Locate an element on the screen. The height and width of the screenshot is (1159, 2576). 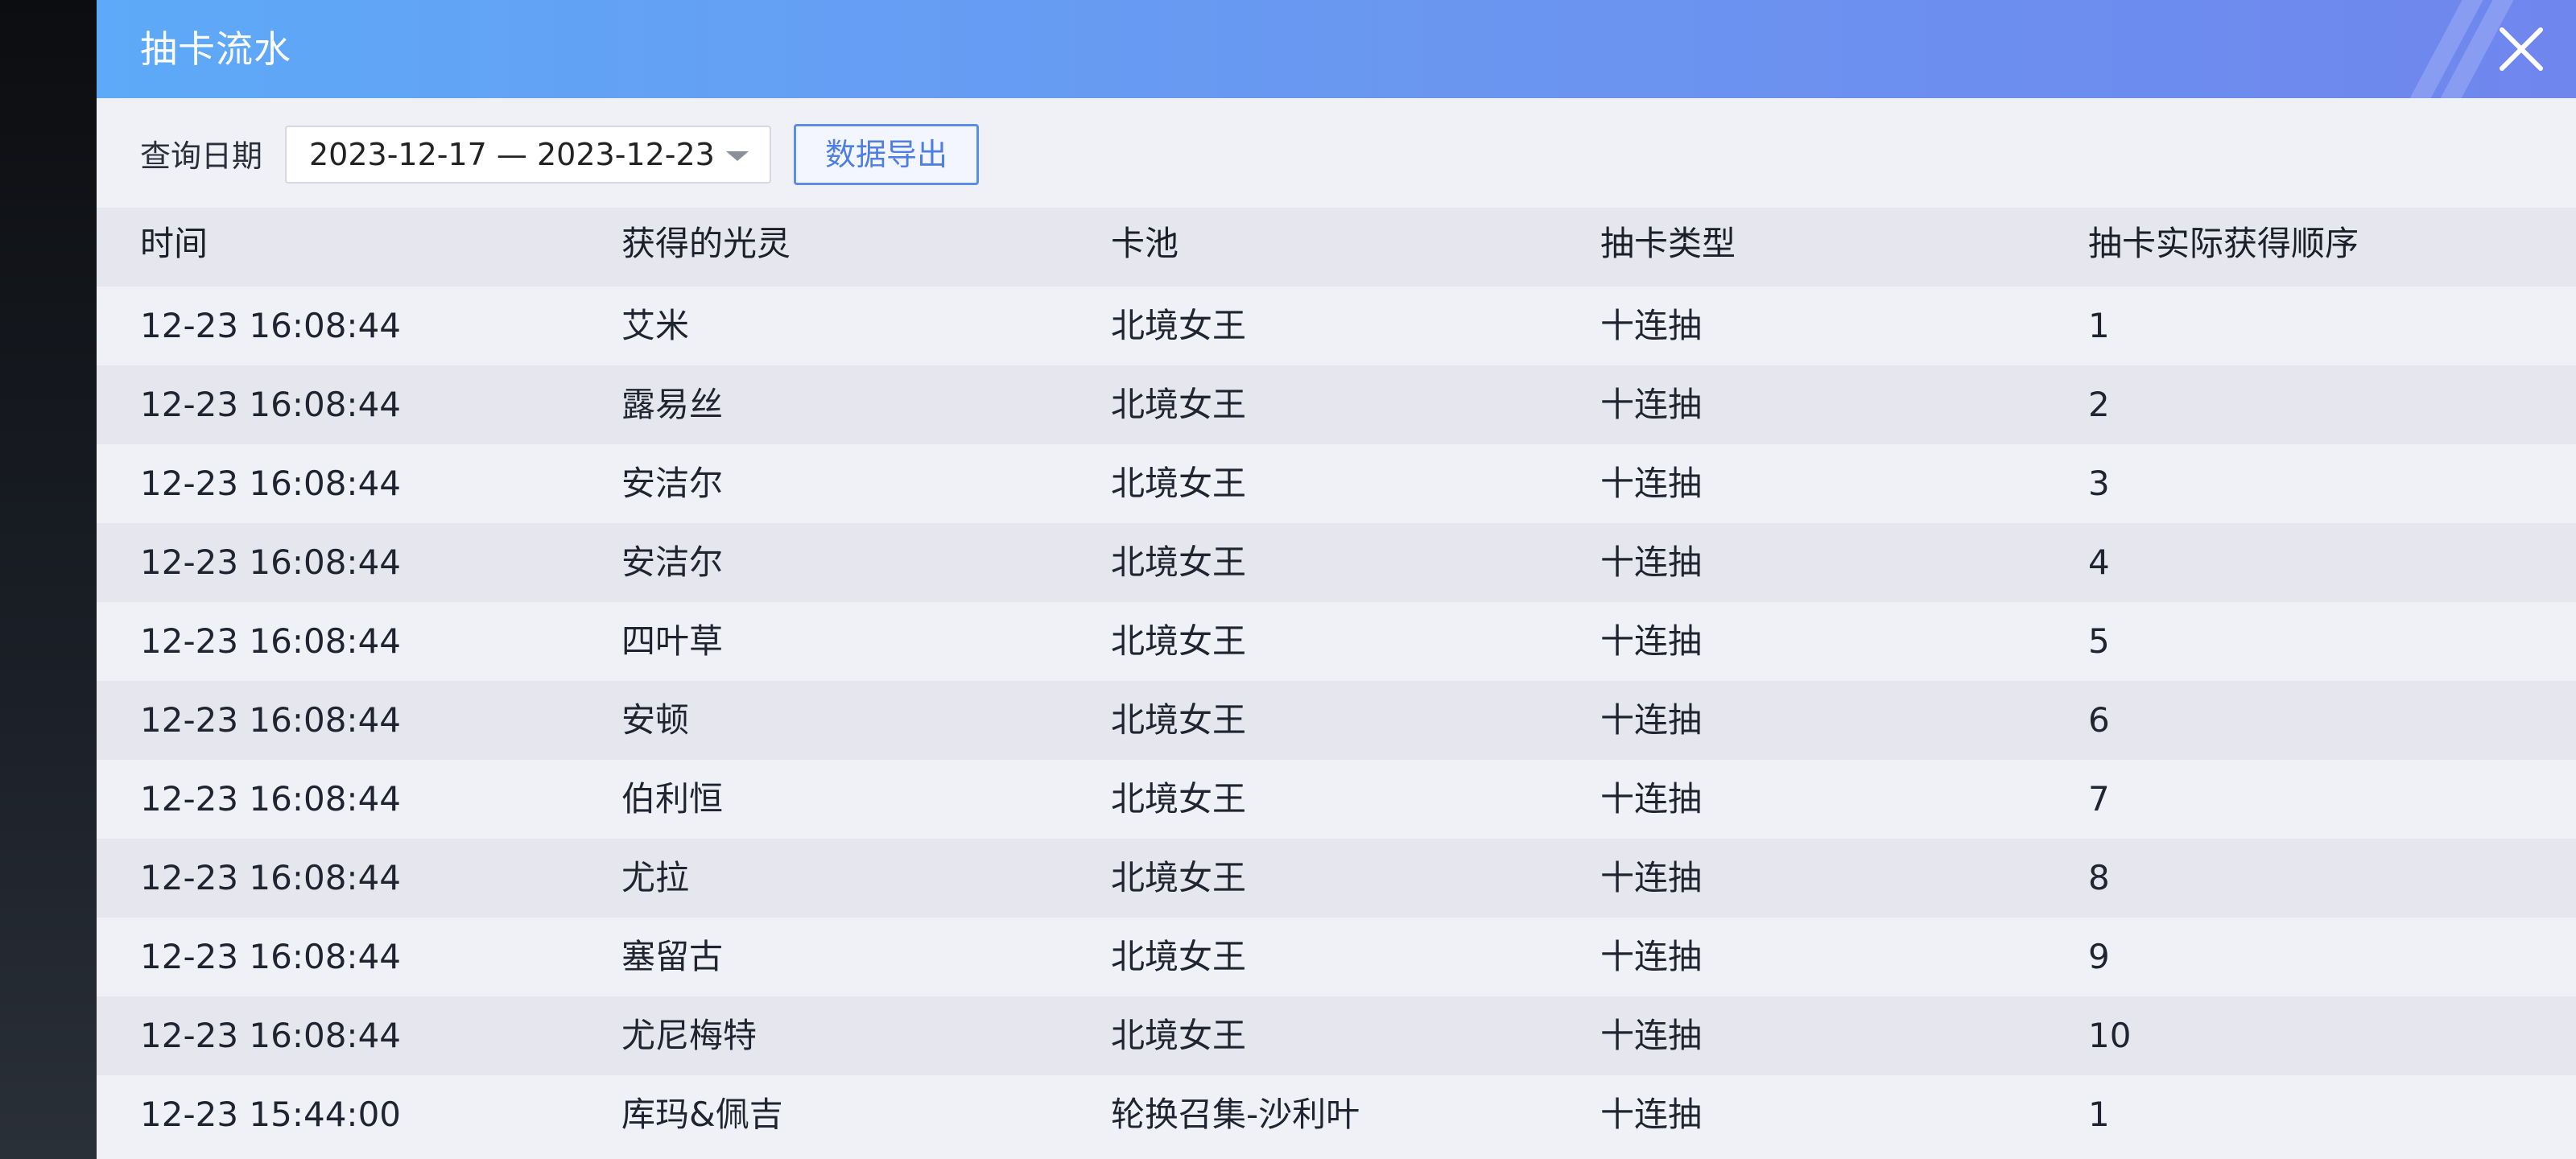
filter-bar: 查询日期 2023-12-17 — 2023-12-23 数据导出 is located at coordinates (1336, 153).